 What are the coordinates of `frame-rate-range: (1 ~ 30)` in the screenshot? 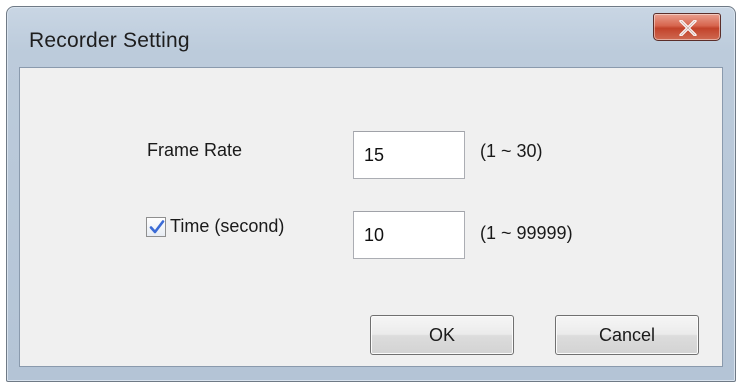 It's located at (511, 151).